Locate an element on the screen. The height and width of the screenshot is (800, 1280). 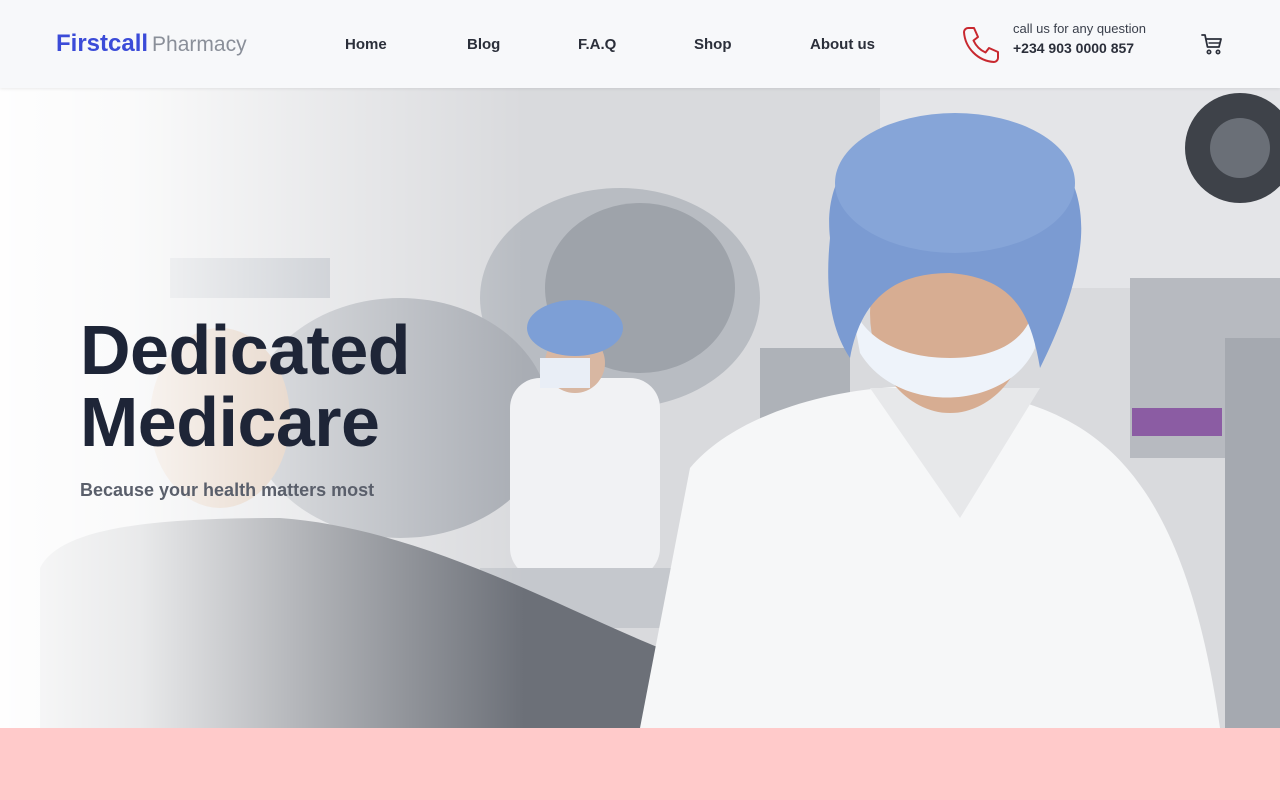
nav-blog: Blog is located at coordinates (483, 44).